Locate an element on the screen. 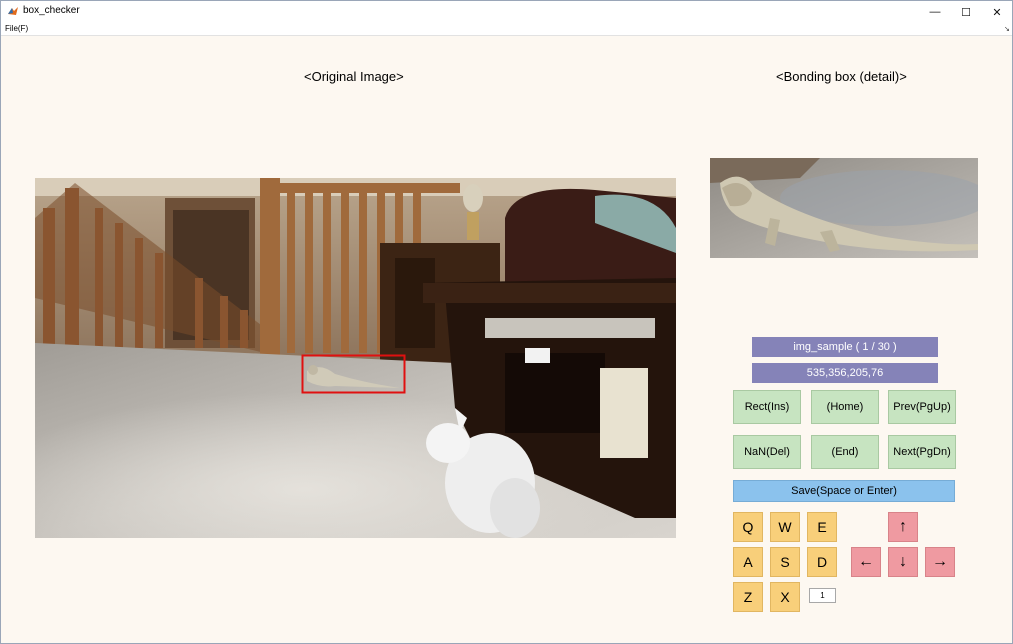 Image resolution: width=1013 pixels, height=644 pixels. prev-button: Prev(PgUp) is located at coordinates (922, 407).